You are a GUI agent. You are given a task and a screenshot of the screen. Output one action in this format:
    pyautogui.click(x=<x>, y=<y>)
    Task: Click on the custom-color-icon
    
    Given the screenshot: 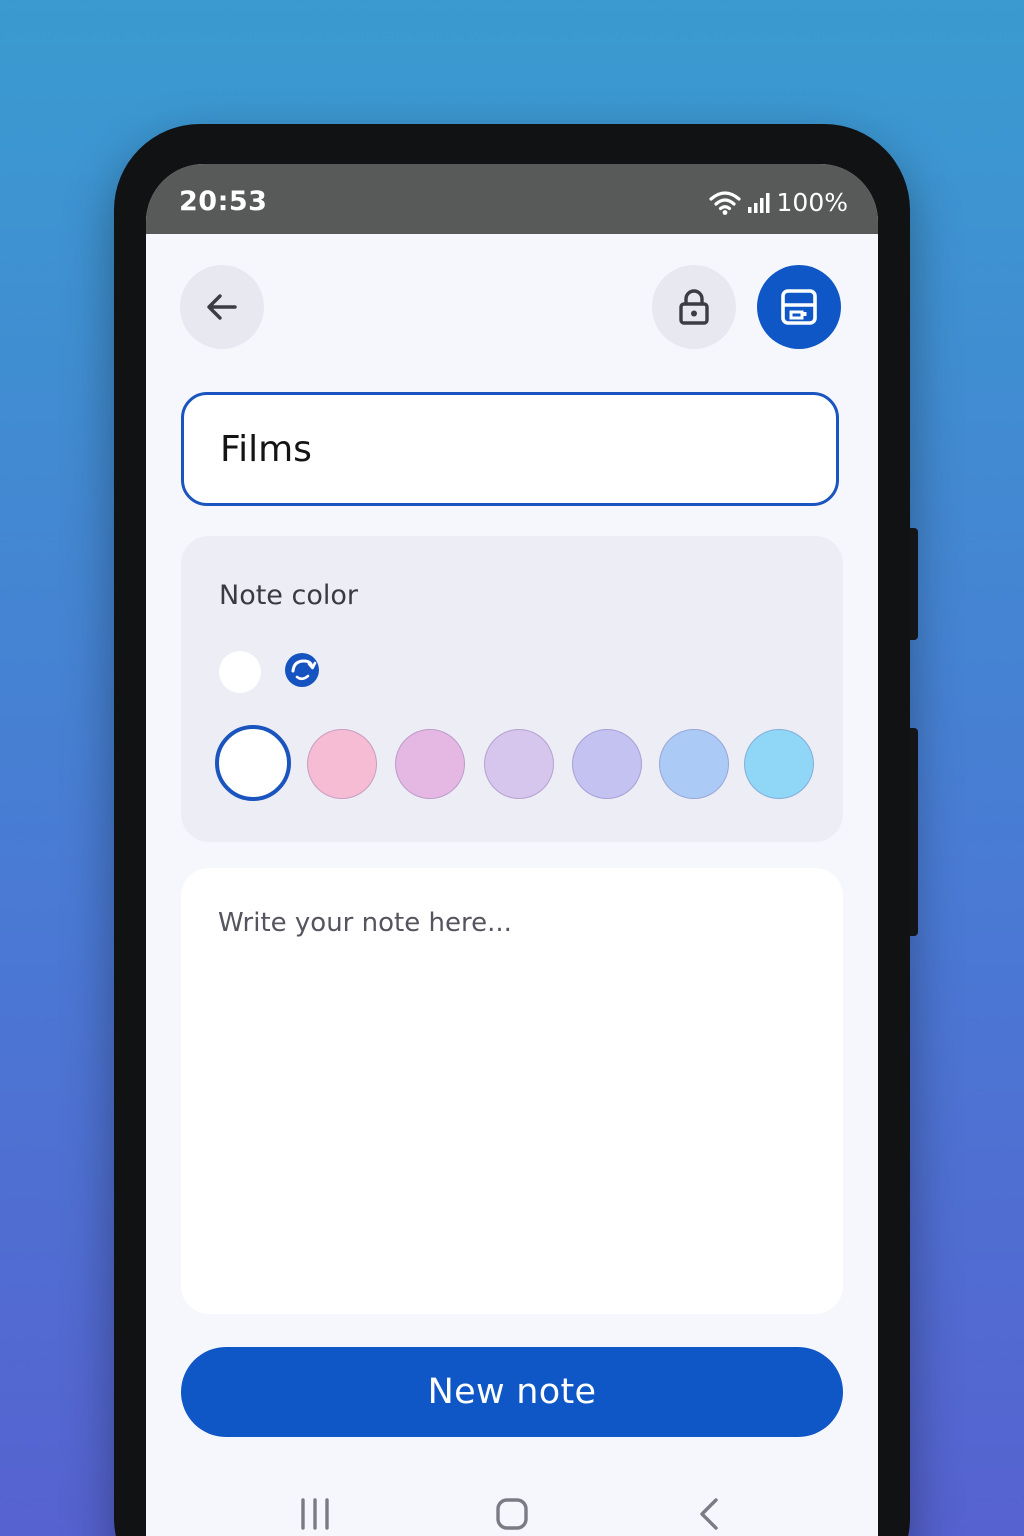 What is the action you would take?
    pyautogui.click(x=302, y=670)
    